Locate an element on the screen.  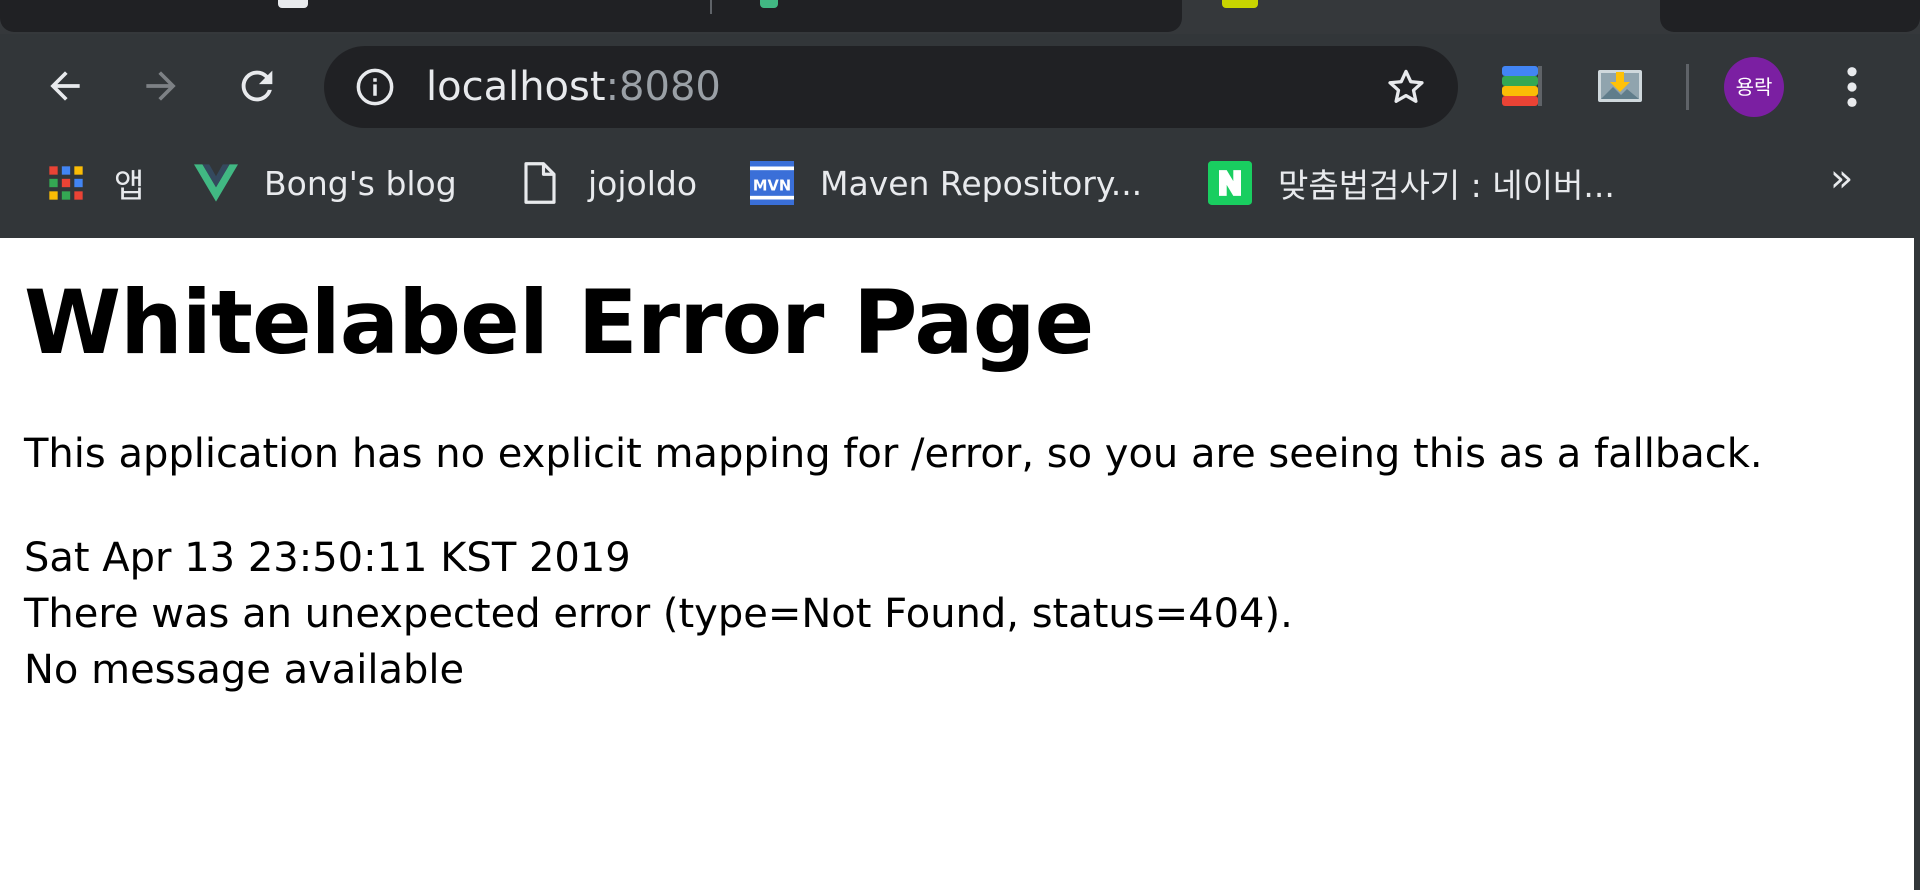
bookmark-label: jojoldo is located at coordinates (643, 183).